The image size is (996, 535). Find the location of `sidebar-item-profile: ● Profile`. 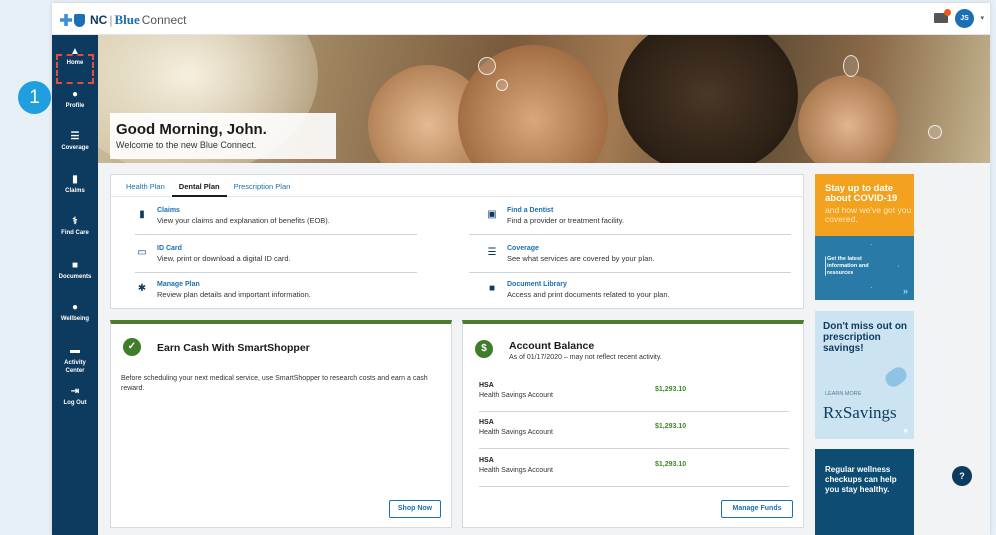

sidebar-item-profile: ● Profile is located at coordinates (75, 99).